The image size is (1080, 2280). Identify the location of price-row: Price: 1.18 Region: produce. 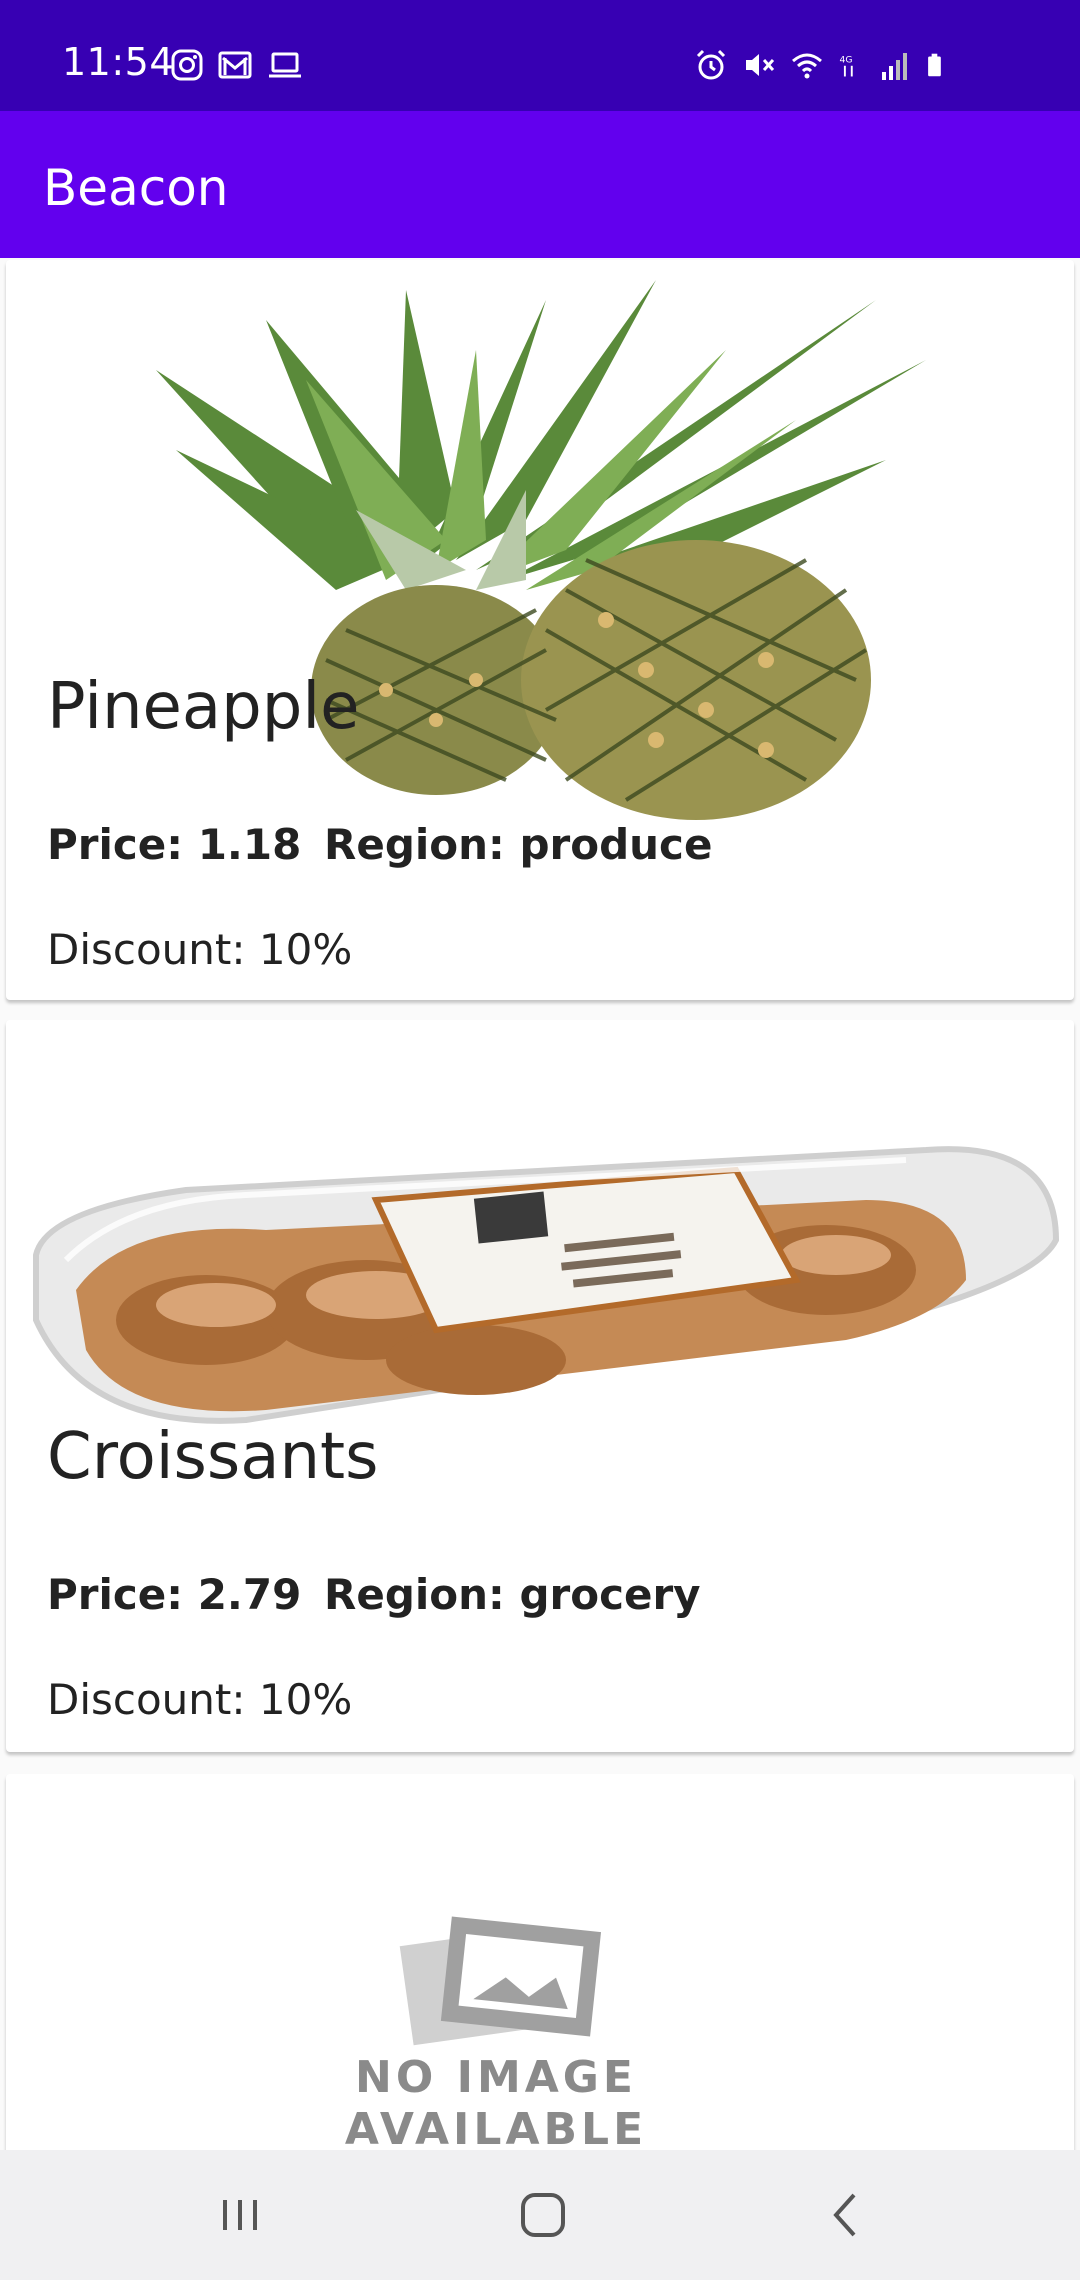
(379, 844).